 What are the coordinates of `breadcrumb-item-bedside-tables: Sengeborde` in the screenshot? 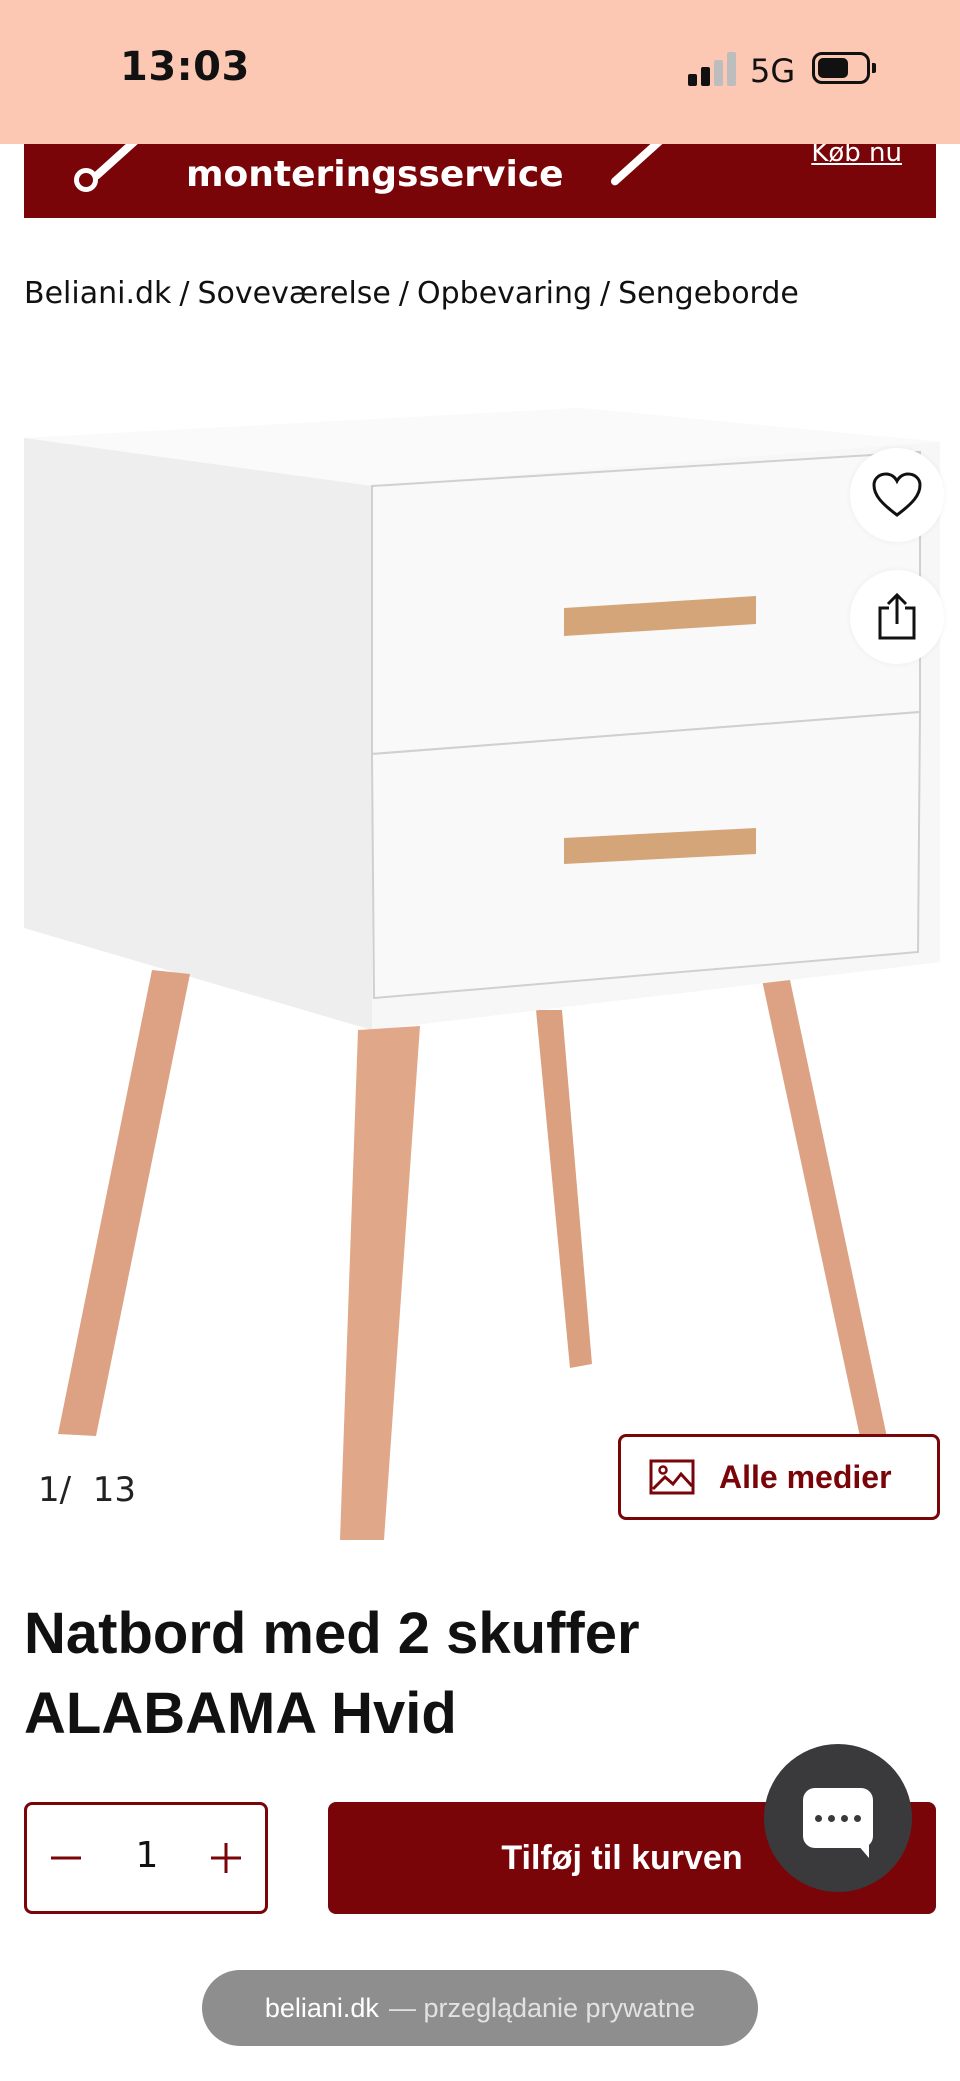 It's located at (708, 293).